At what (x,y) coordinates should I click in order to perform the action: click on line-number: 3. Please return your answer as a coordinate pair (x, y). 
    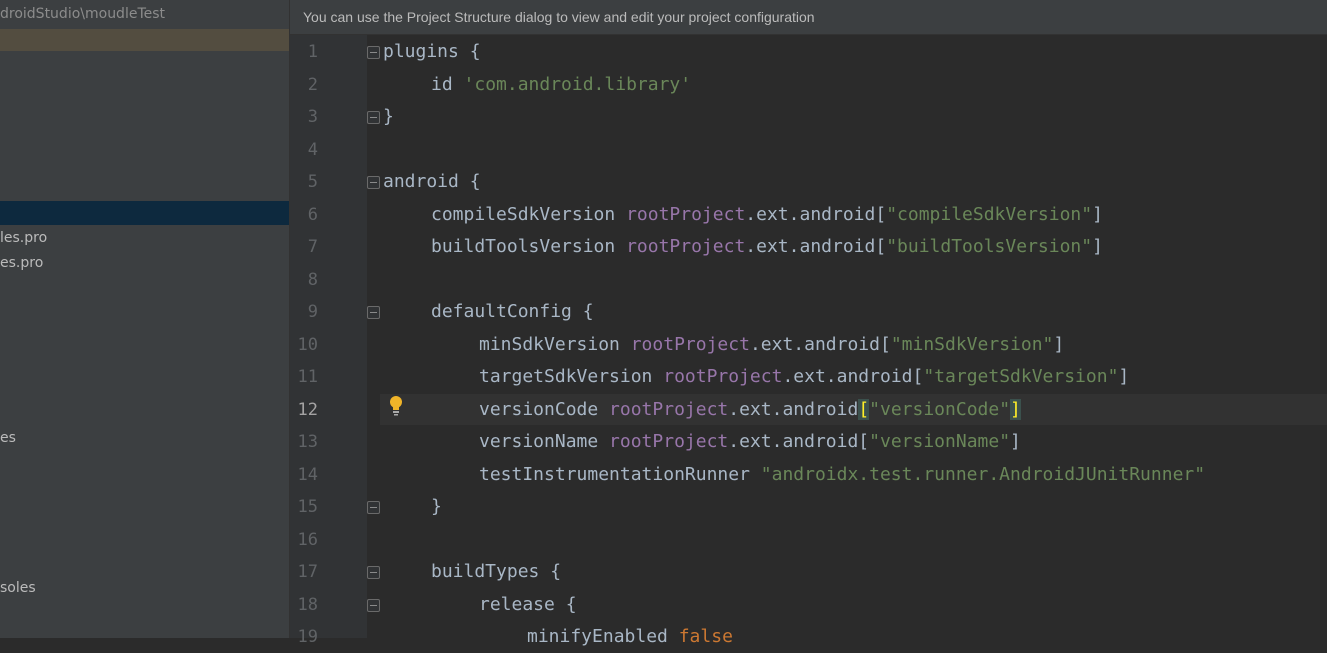
    Looking at the image, I should click on (312, 117).